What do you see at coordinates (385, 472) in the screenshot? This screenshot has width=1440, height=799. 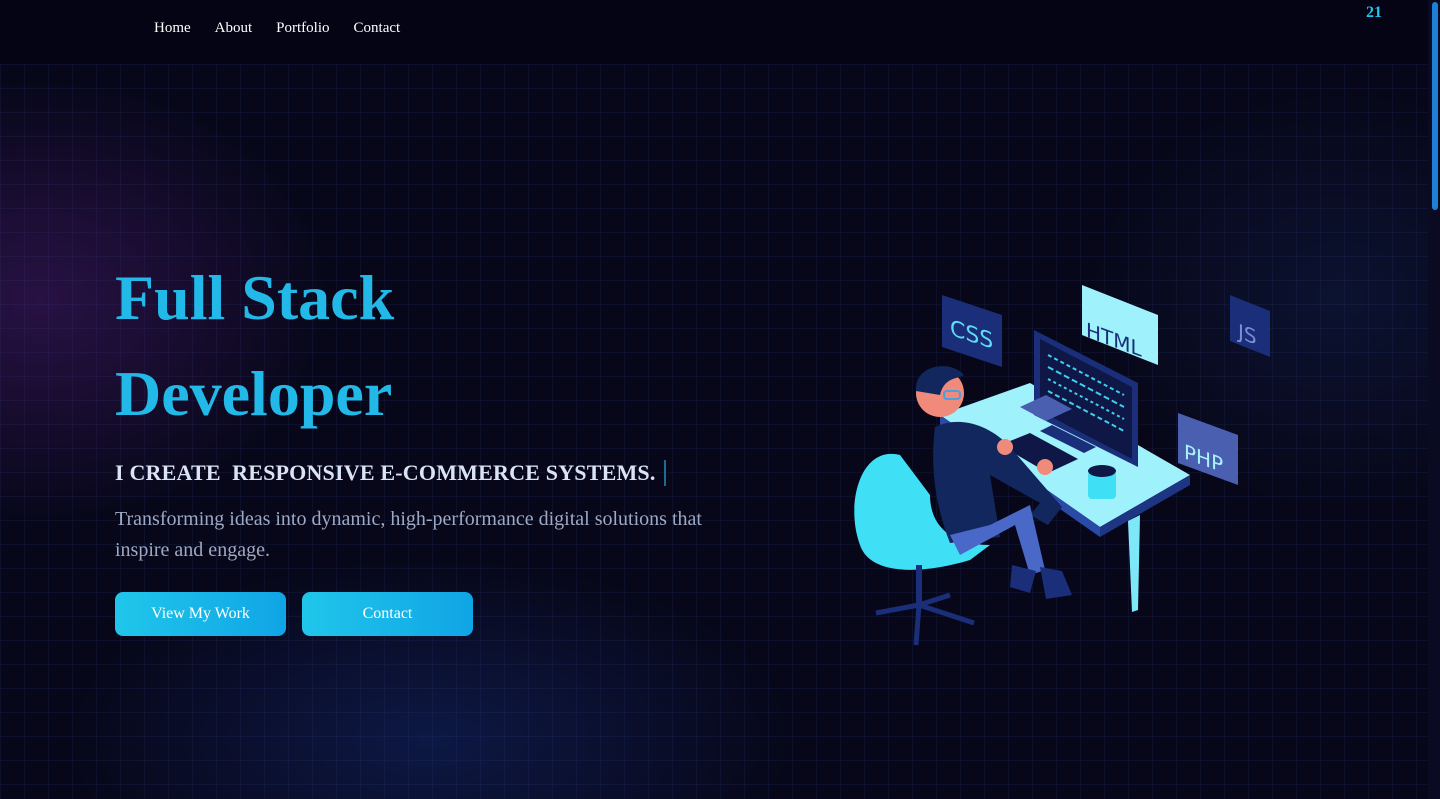 I see `typed-text: I CREATE RESPONSIVE E-COMMERCE SYSTEMS.` at bounding box center [385, 472].